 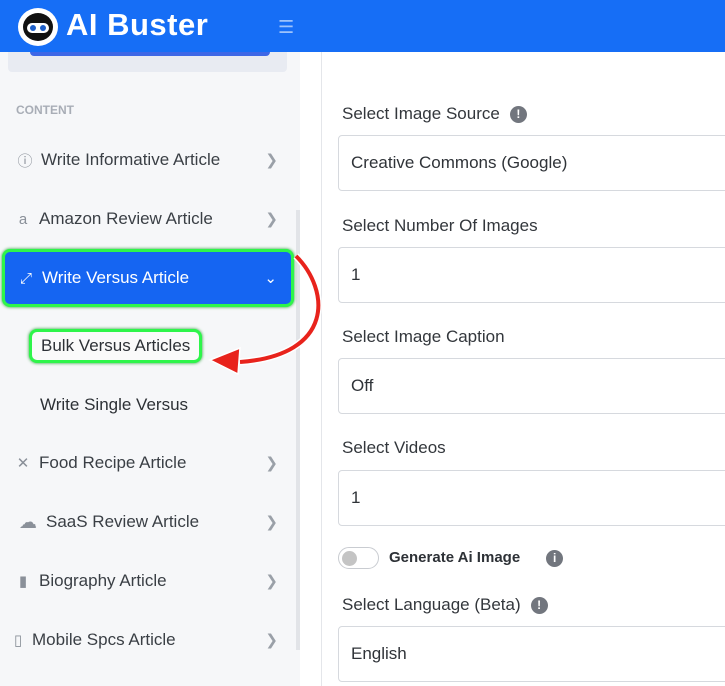 I want to click on content-divider, so click(x=321, y=369).